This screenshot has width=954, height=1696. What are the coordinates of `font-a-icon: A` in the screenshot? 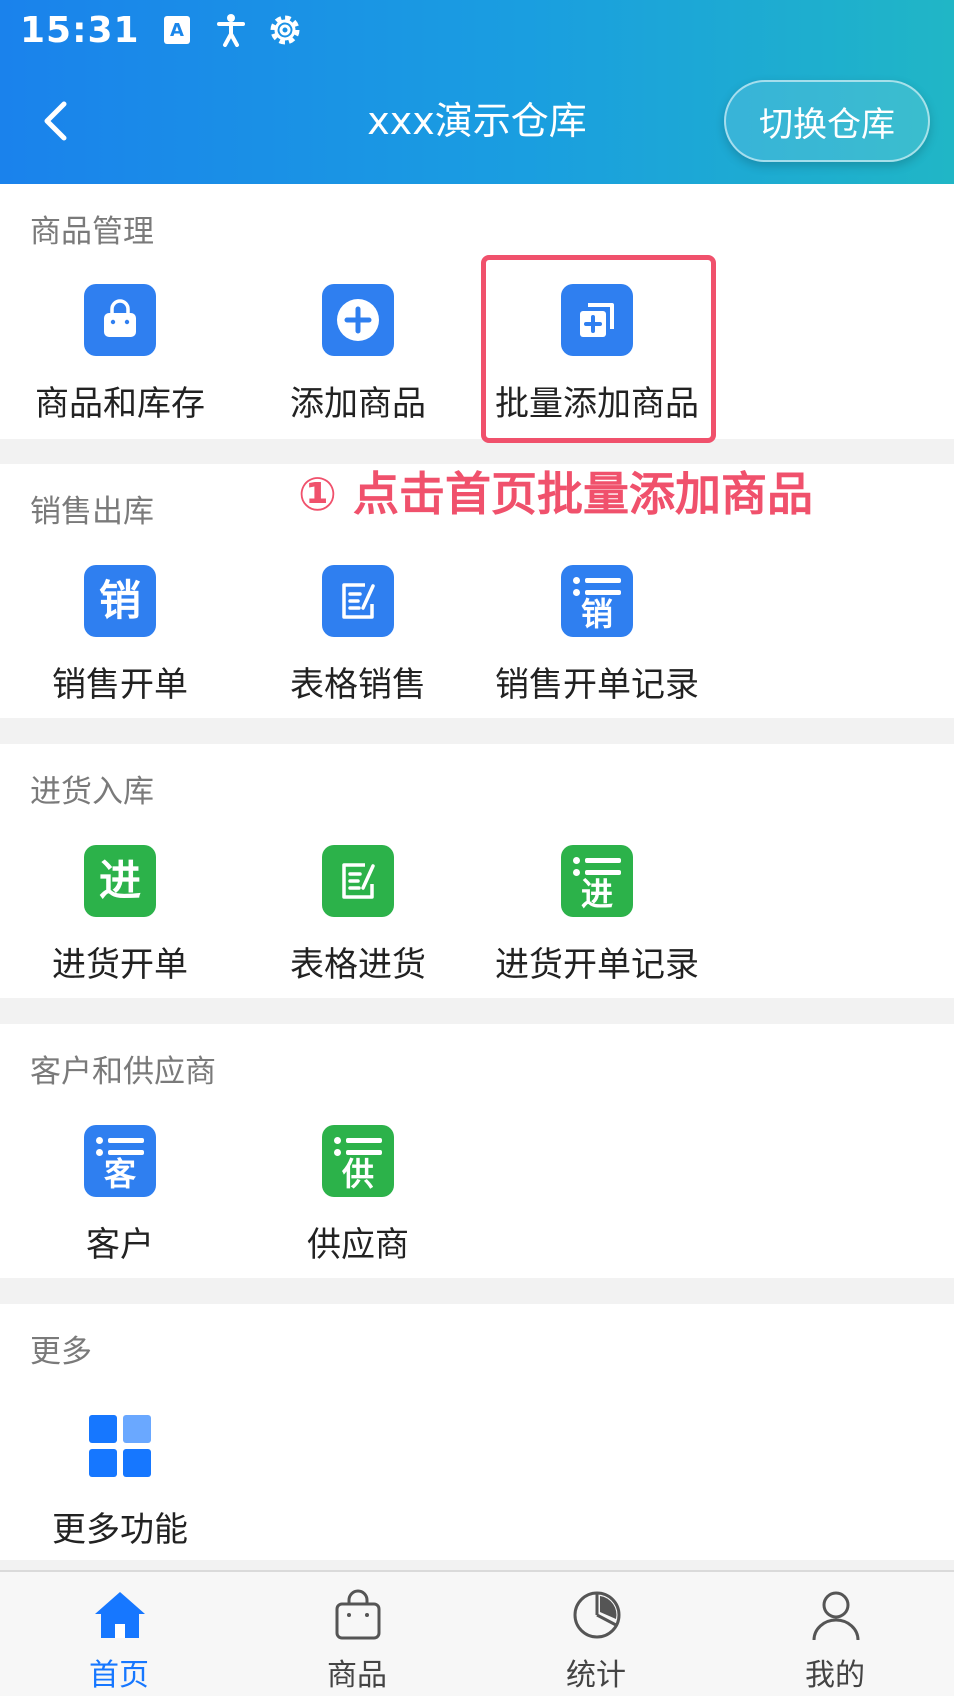 It's located at (177, 30).